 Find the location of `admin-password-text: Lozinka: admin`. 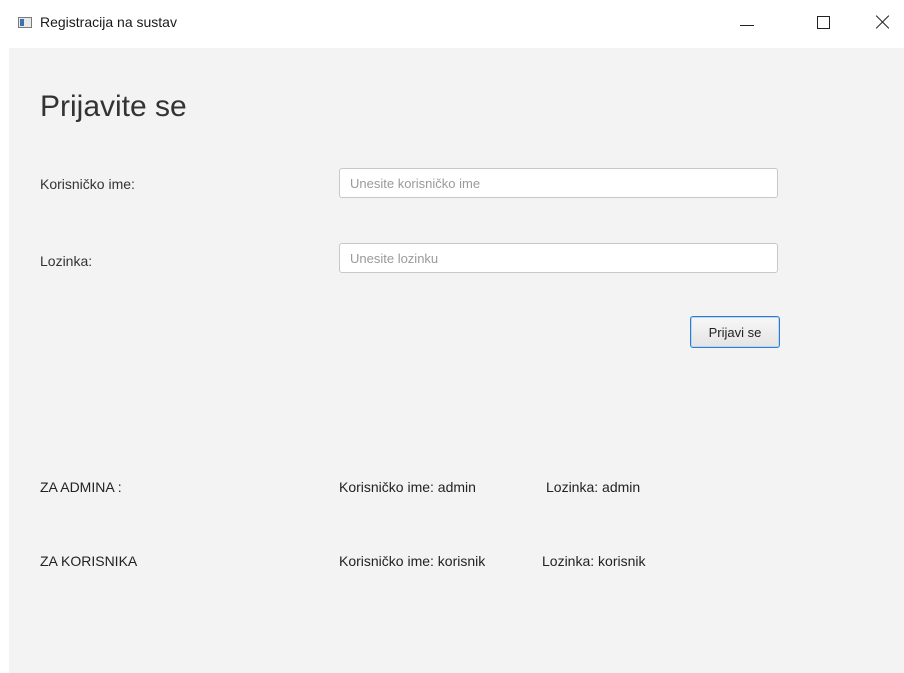

admin-password-text: Lozinka: admin is located at coordinates (593, 487).